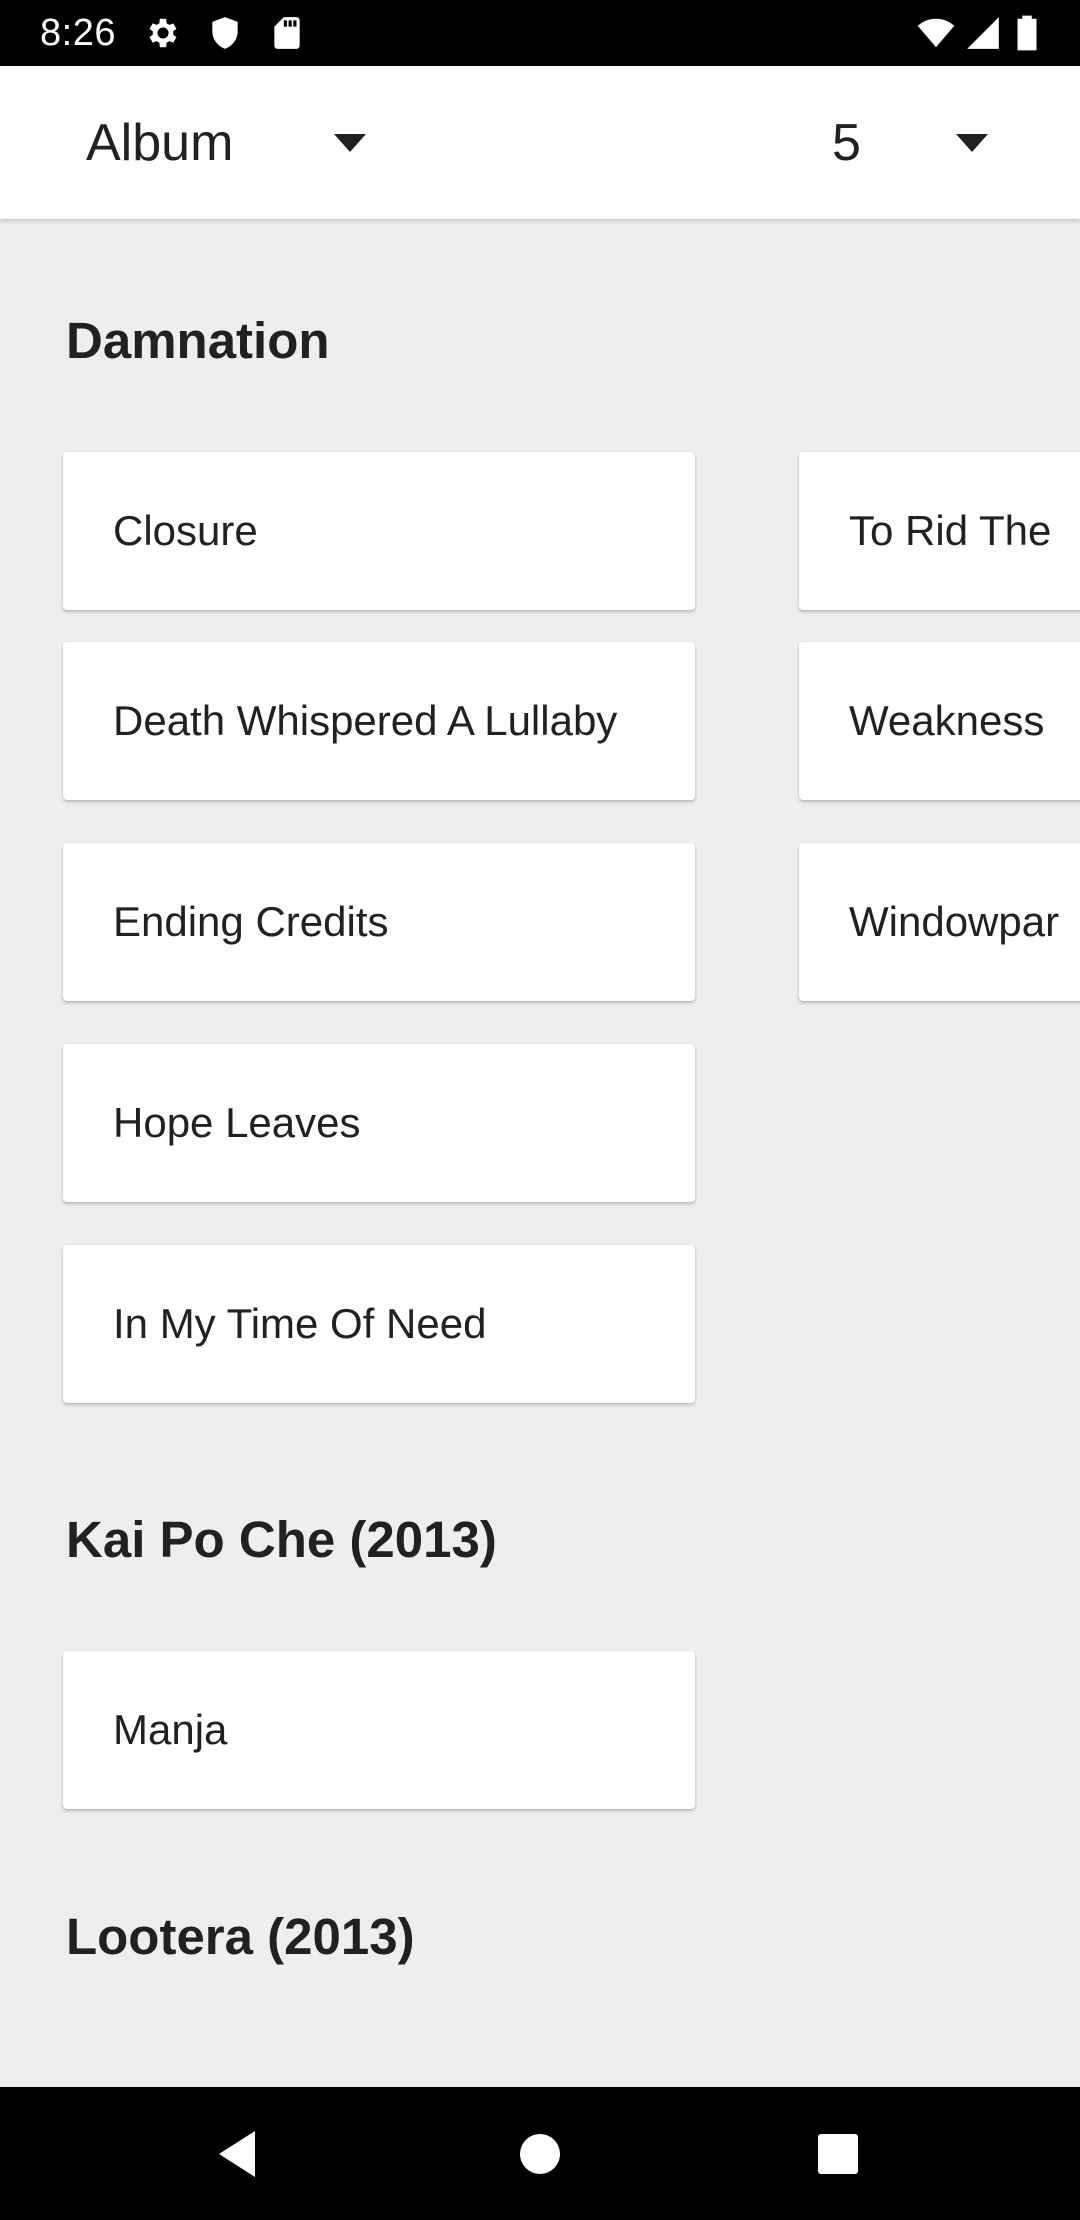 This screenshot has width=1080, height=2220. What do you see at coordinates (236, 142) in the screenshot?
I see `group-by-dropdown: Album` at bounding box center [236, 142].